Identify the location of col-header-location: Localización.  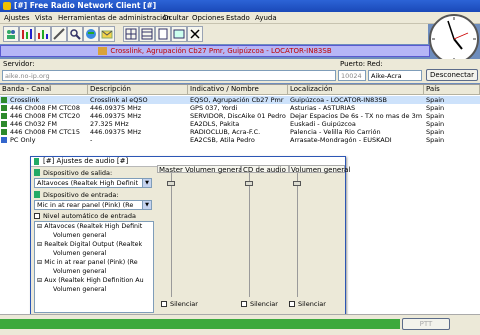
(356, 90).